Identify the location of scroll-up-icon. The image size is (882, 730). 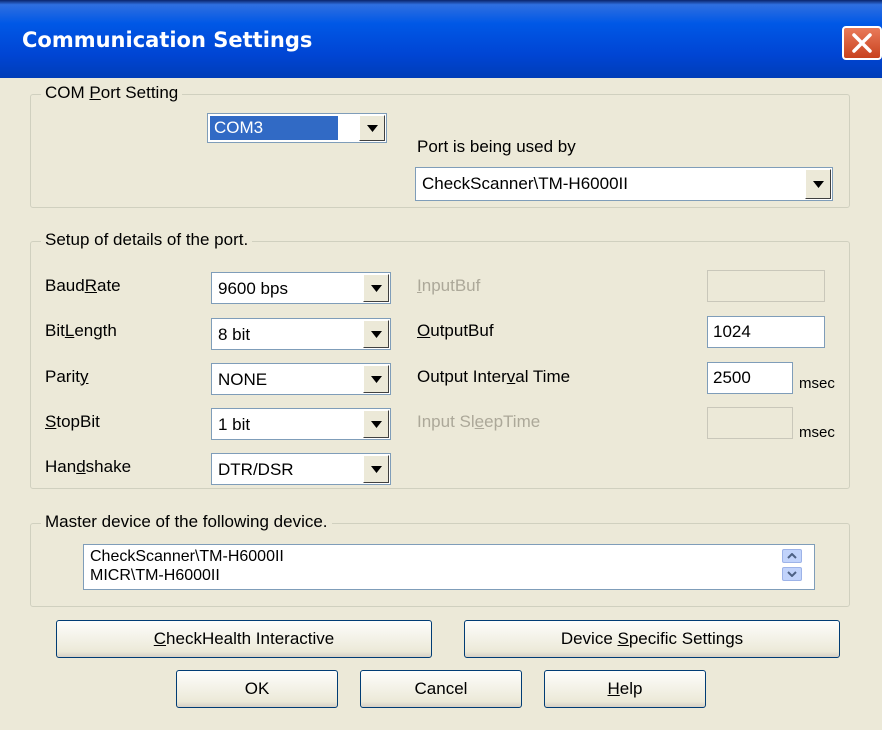
(792, 556).